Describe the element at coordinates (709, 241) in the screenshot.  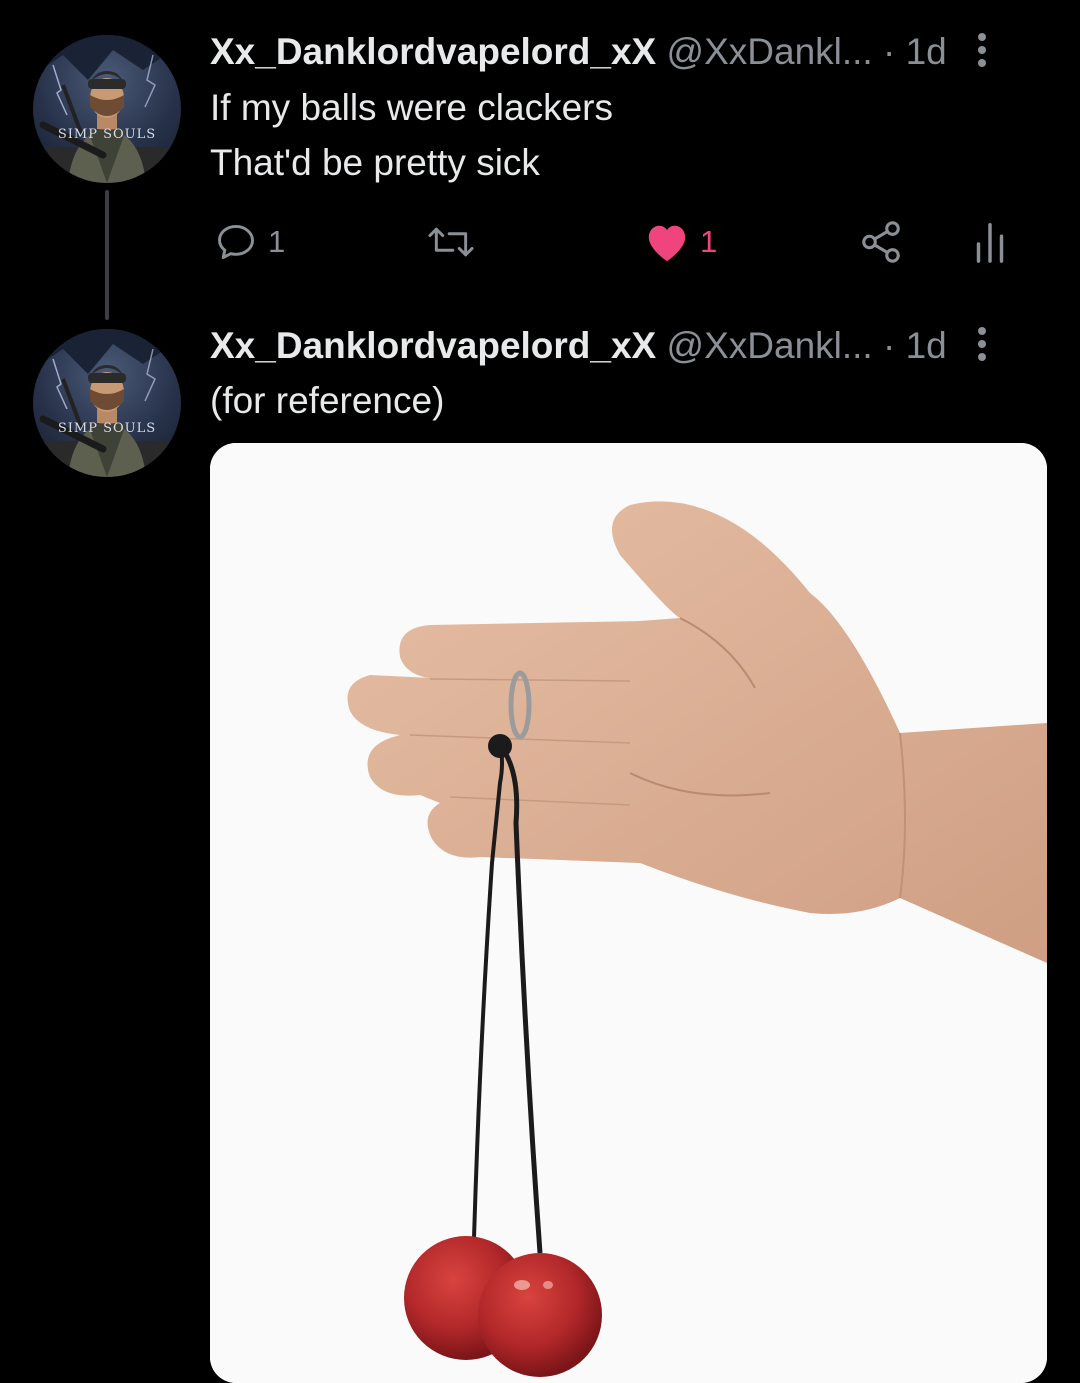
I see `like-count: 1` at that location.